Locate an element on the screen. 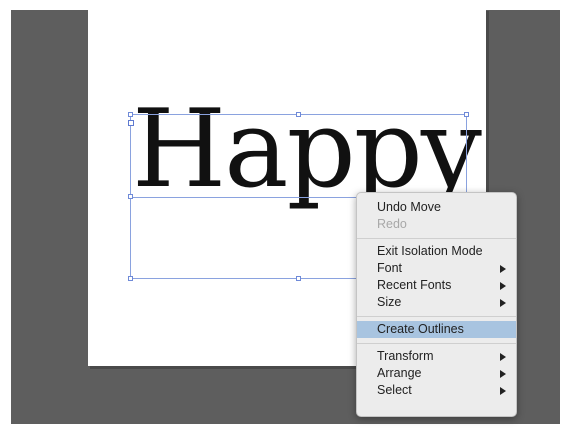  menu-item-exit-isolation-mode: Exit Isolation Mode is located at coordinates (436, 251).